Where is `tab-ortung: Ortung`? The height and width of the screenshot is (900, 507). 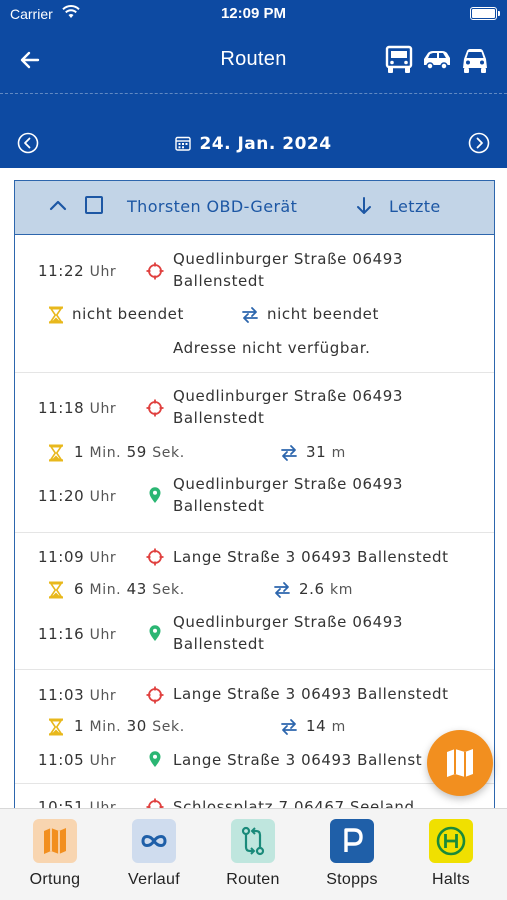 tab-ortung: Ortung is located at coordinates (55, 854).